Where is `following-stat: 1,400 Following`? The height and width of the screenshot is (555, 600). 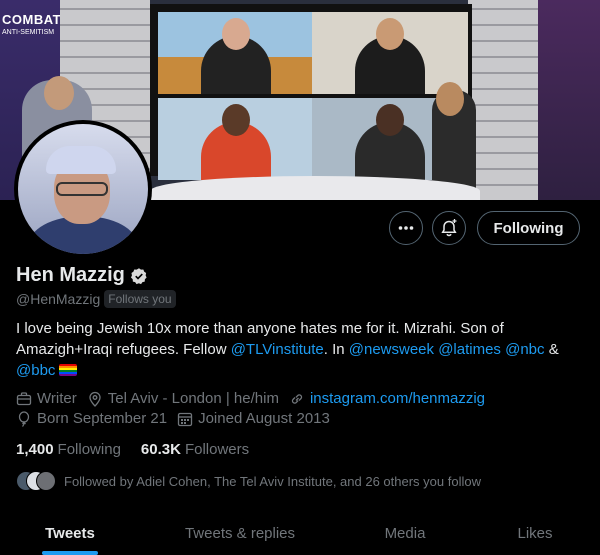 following-stat: 1,400 Following is located at coordinates (68, 449).